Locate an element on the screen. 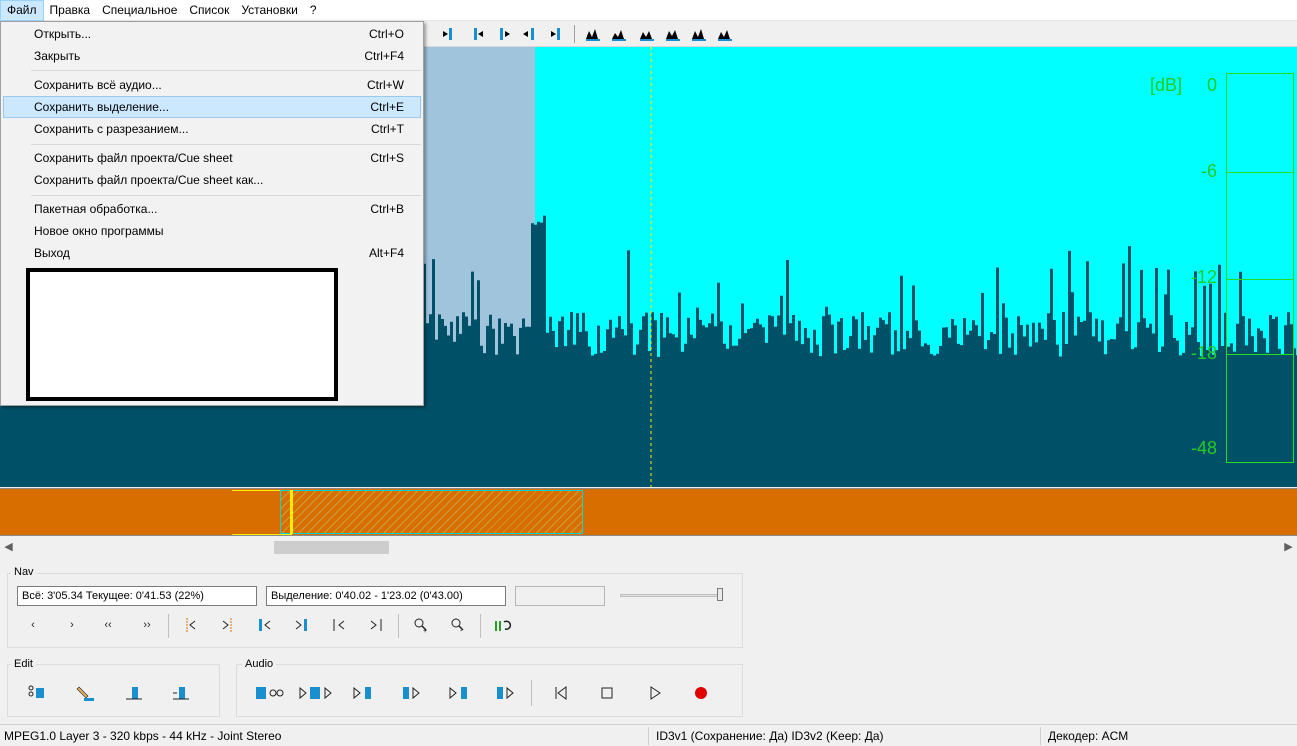 This screenshot has width=1297, height=746. menu-exit: Выход Alt+F4 is located at coordinates (212, 253).